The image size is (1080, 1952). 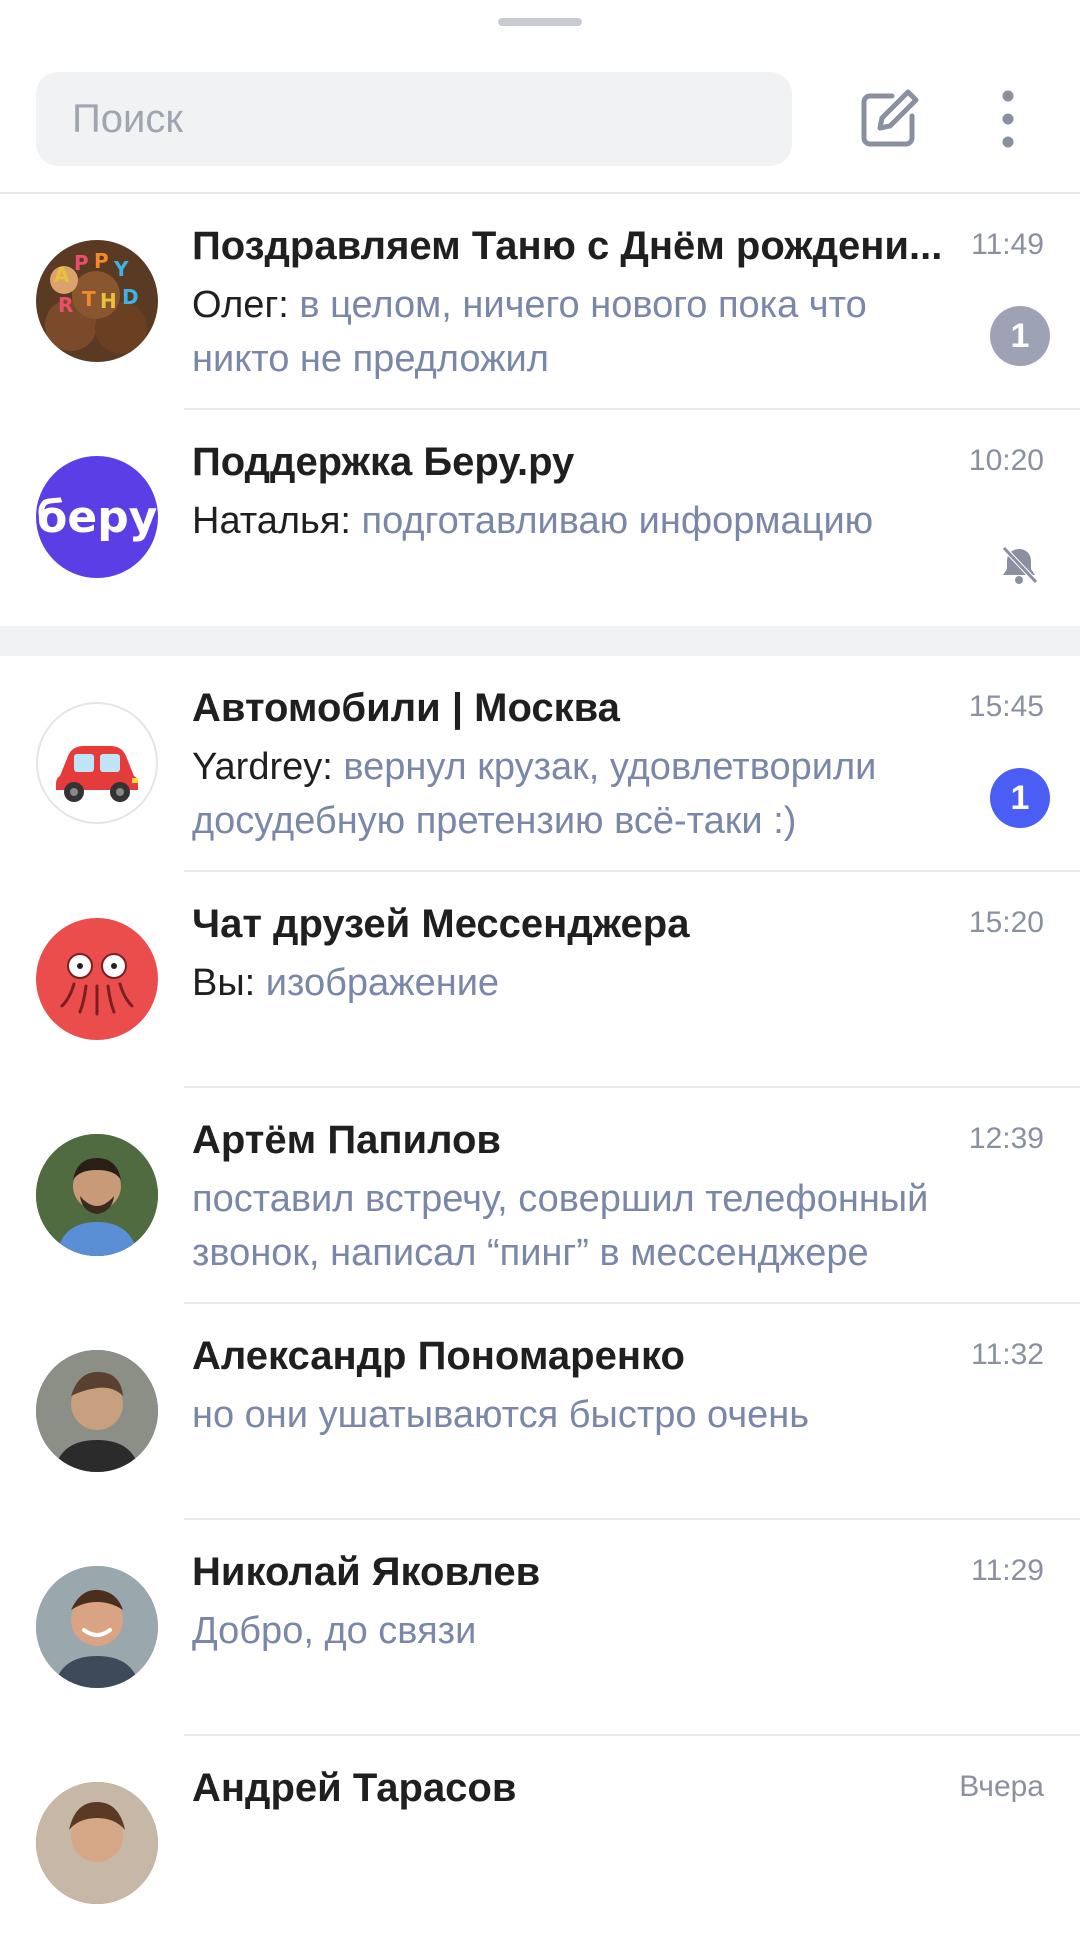 I want to click on svg-text: Y, so click(x=121, y=269).